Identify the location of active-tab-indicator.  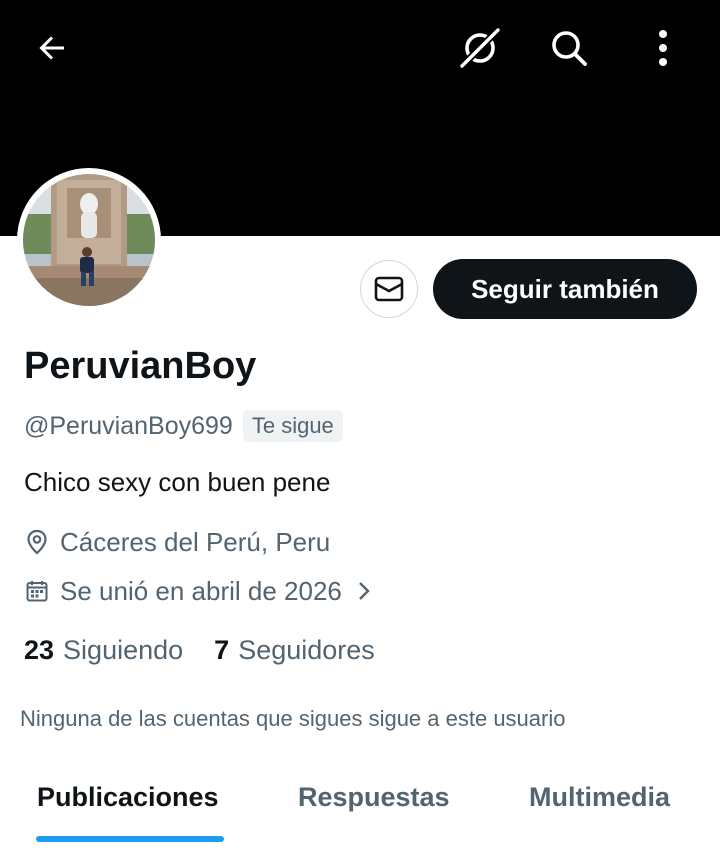
(130, 839).